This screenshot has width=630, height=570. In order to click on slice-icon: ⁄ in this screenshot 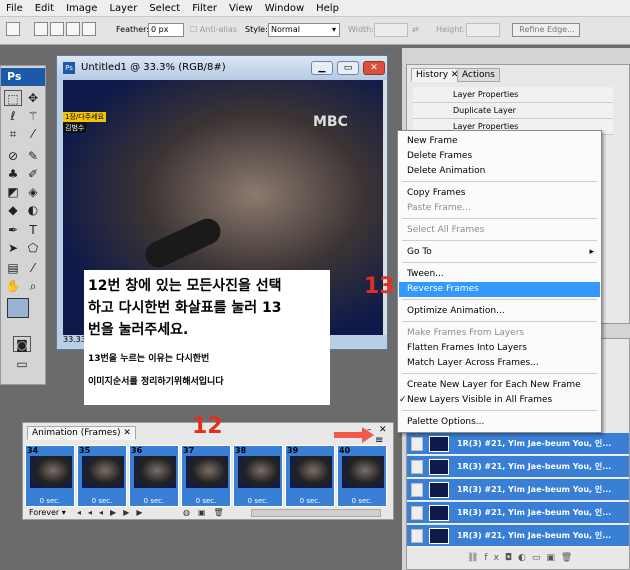, I will do `click(33, 134)`.